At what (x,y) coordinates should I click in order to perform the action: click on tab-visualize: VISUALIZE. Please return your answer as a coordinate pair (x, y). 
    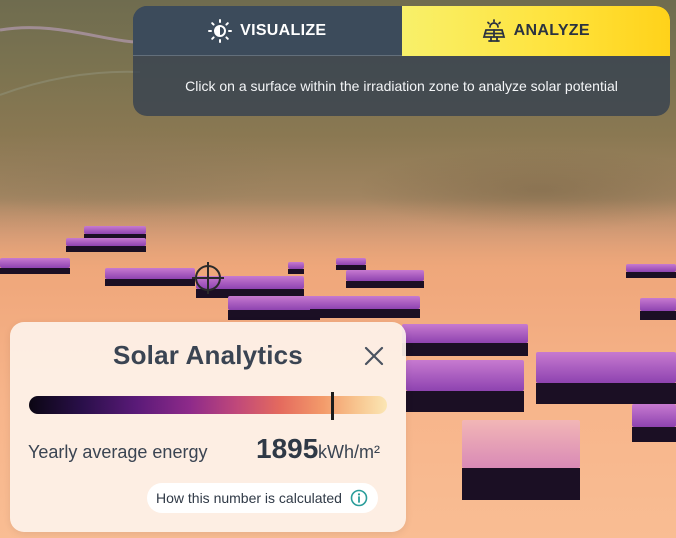
    Looking at the image, I should click on (267, 31).